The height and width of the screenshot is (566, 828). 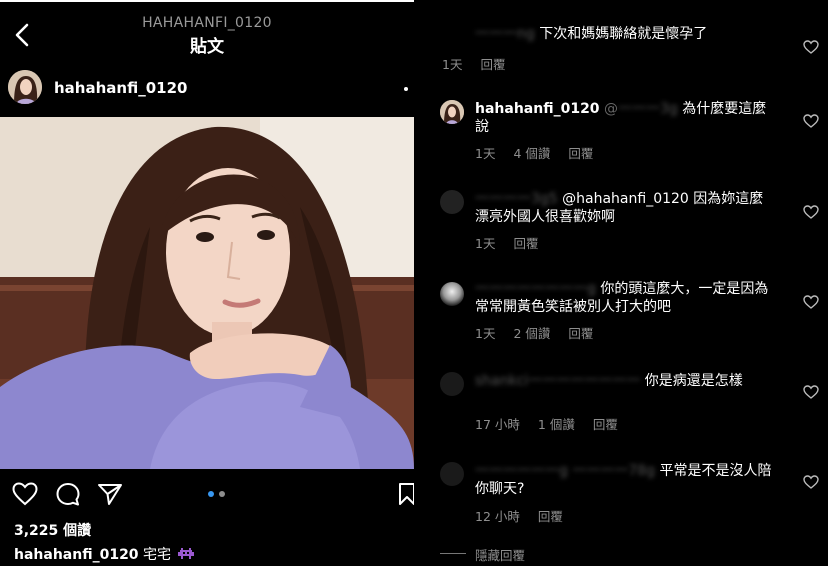 I want to click on carousel-dot-active, so click(x=211, y=494).